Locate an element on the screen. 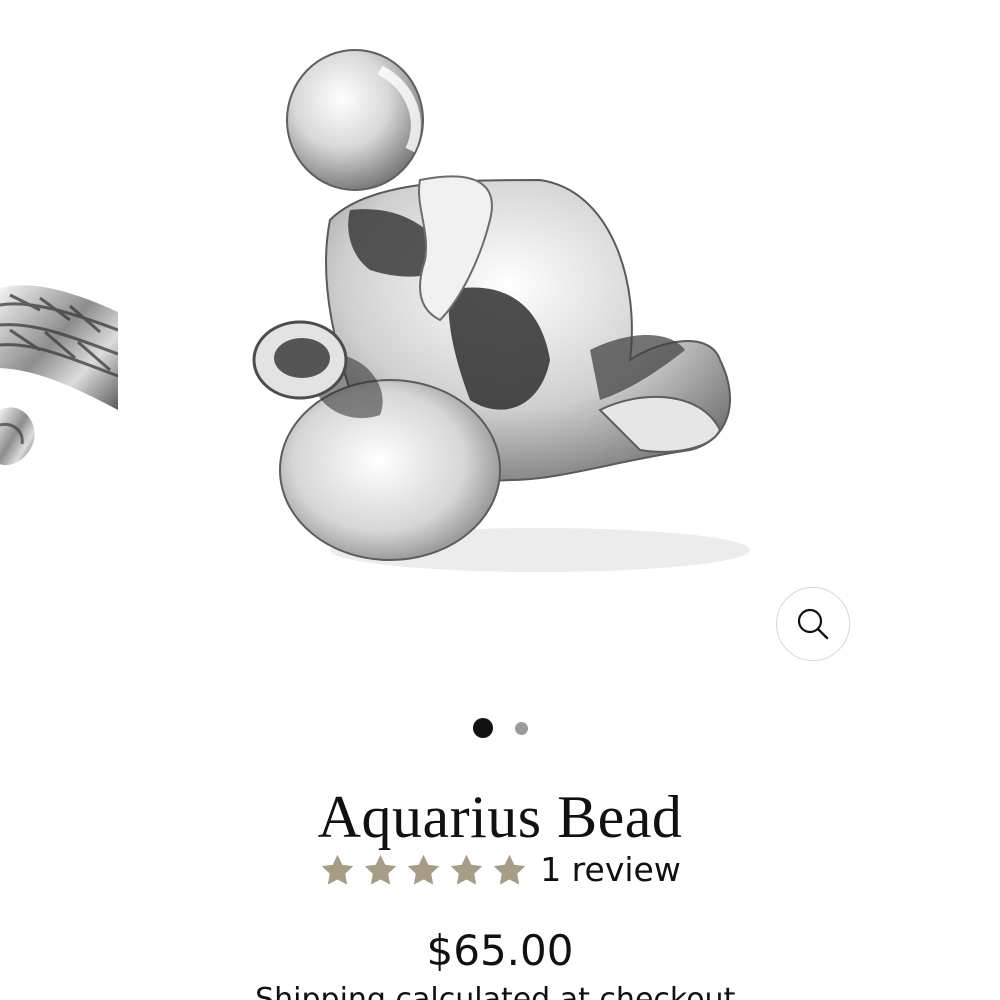  product-title: Aquarius Bead is located at coordinates (500, 817).